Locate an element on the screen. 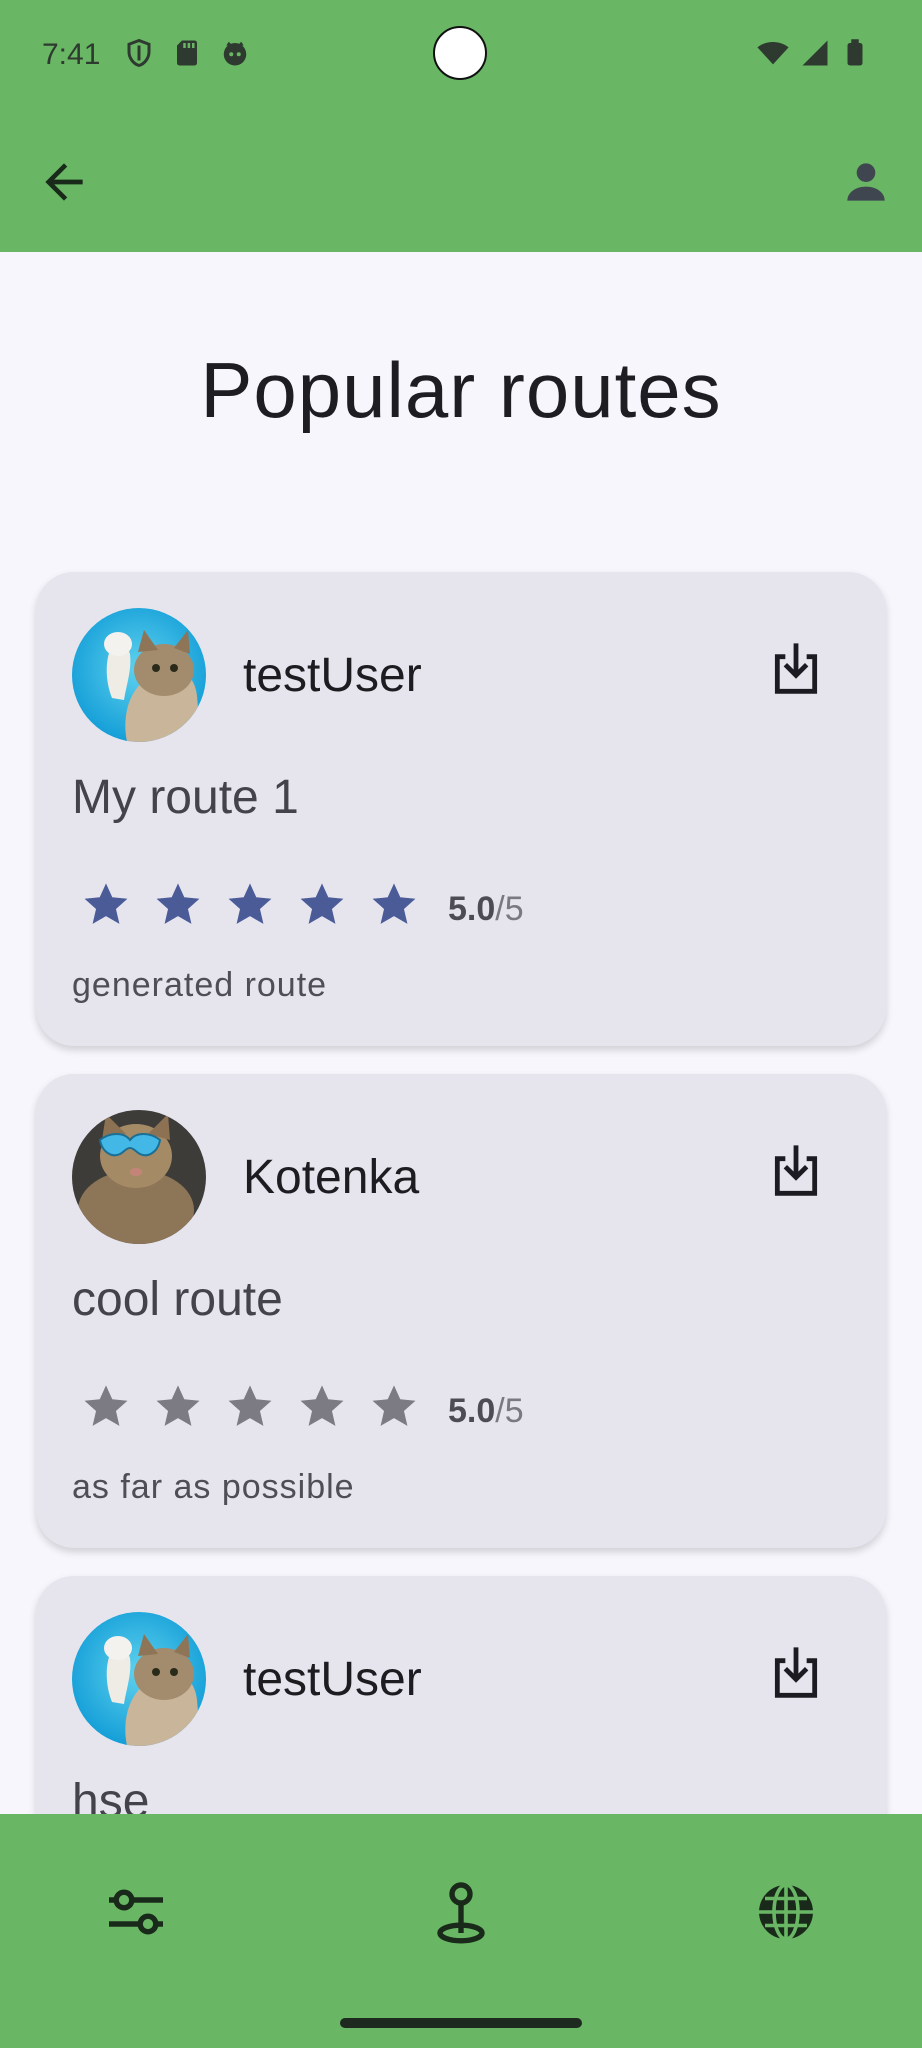  sliders-icon is located at coordinates (136, 1912).